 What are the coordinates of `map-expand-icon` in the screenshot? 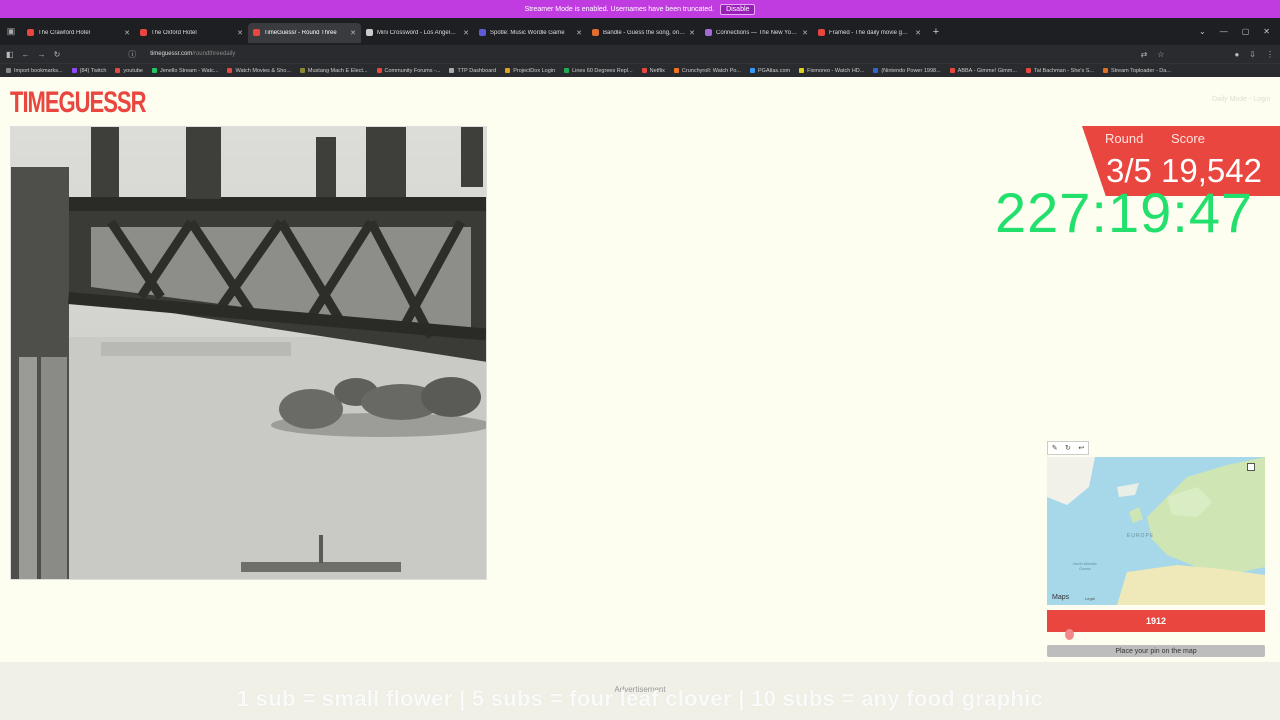 It's located at (1251, 467).